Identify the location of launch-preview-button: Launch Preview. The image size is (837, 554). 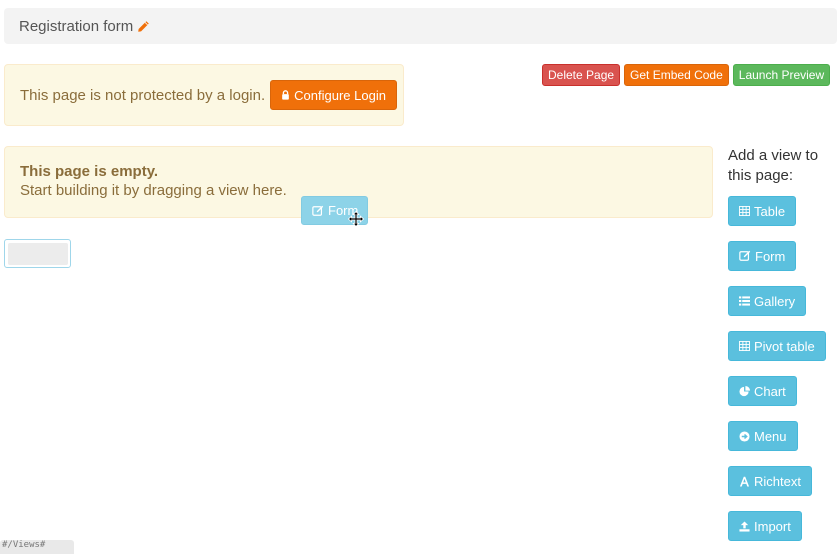
(781, 75).